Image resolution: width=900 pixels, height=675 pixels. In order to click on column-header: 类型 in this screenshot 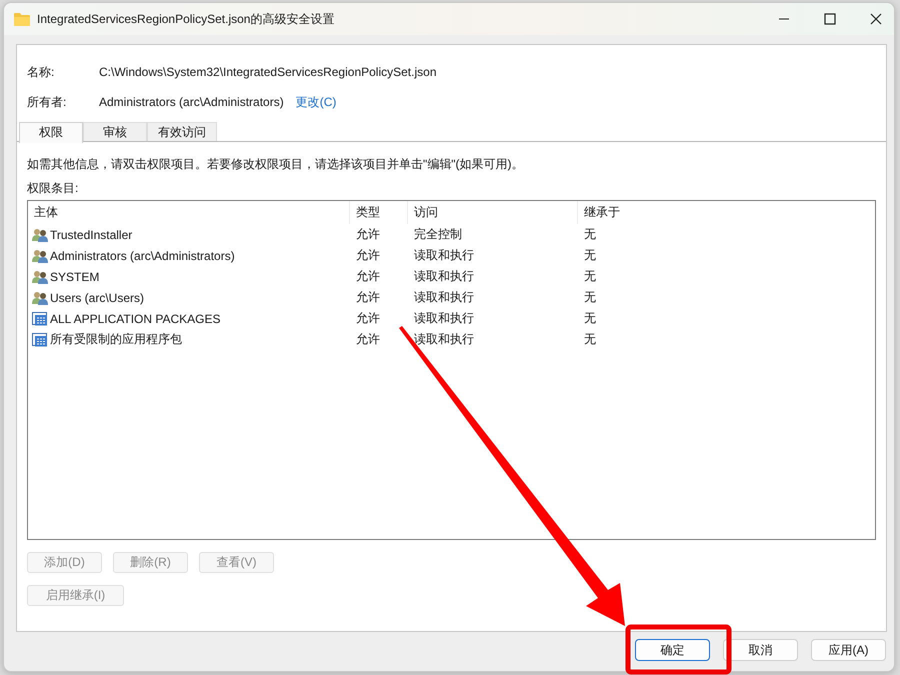, I will do `click(379, 212)`.